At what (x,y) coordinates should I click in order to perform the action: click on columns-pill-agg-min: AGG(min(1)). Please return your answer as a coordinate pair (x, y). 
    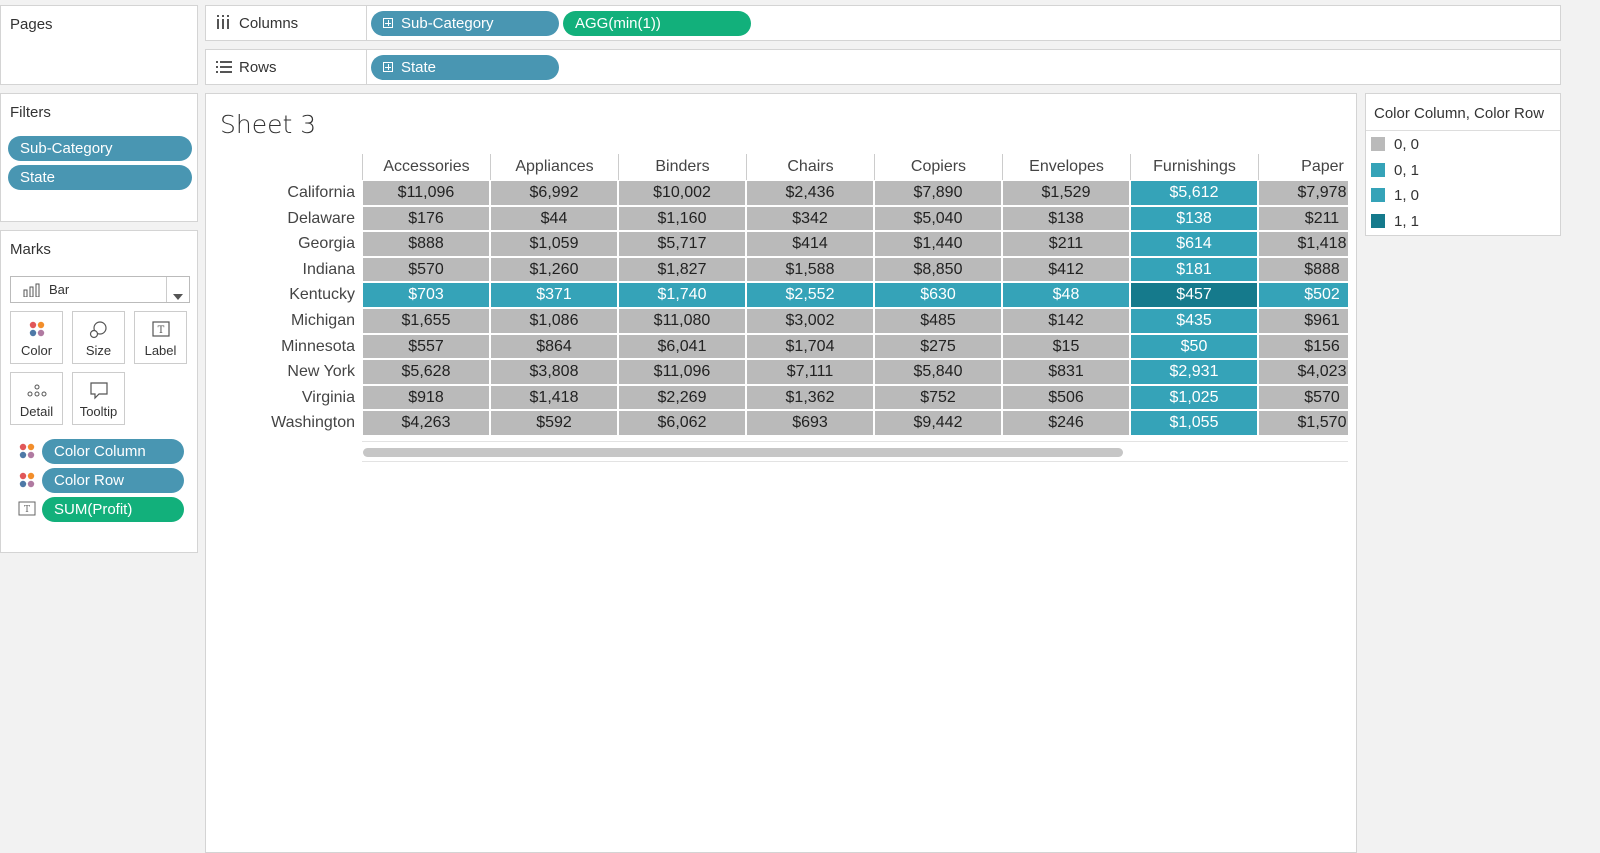
    Looking at the image, I should click on (657, 23).